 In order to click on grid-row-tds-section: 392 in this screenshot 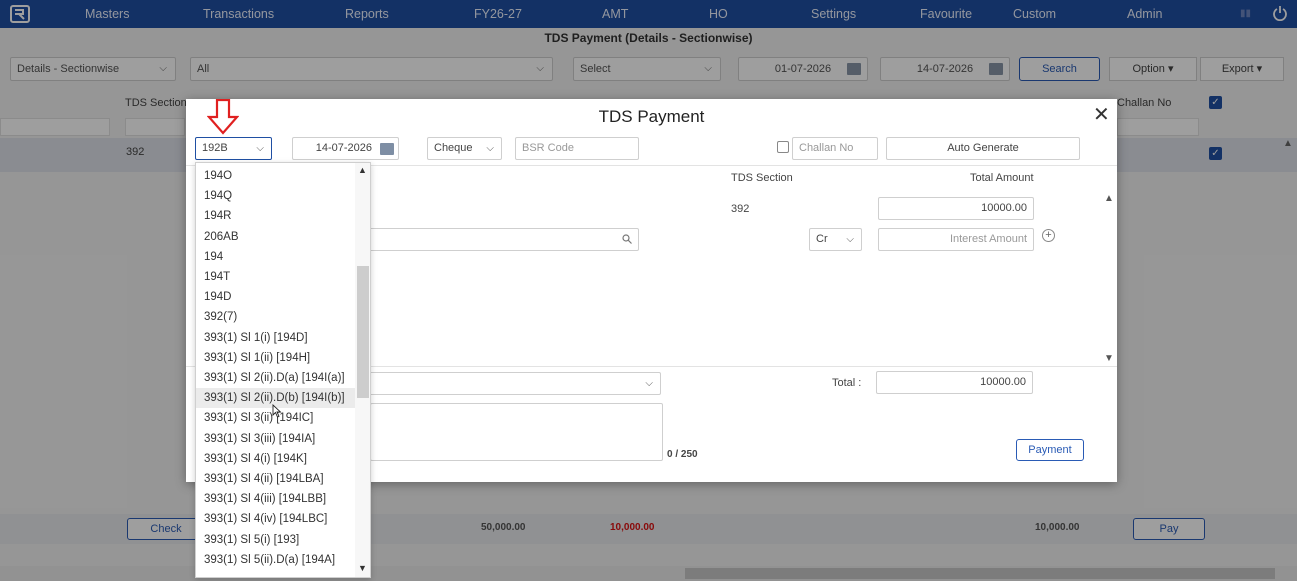, I will do `click(740, 209)`.